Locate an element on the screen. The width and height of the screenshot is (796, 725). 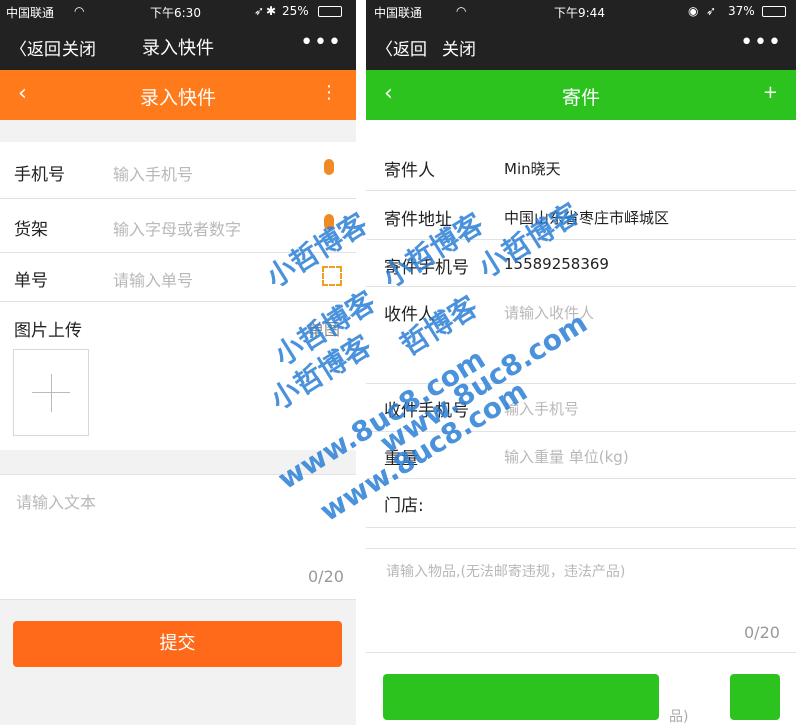
status-bar: 中国联通 ◠ 下午6:30 ➶ ✱ 25% is located at coordinates (178, 11).